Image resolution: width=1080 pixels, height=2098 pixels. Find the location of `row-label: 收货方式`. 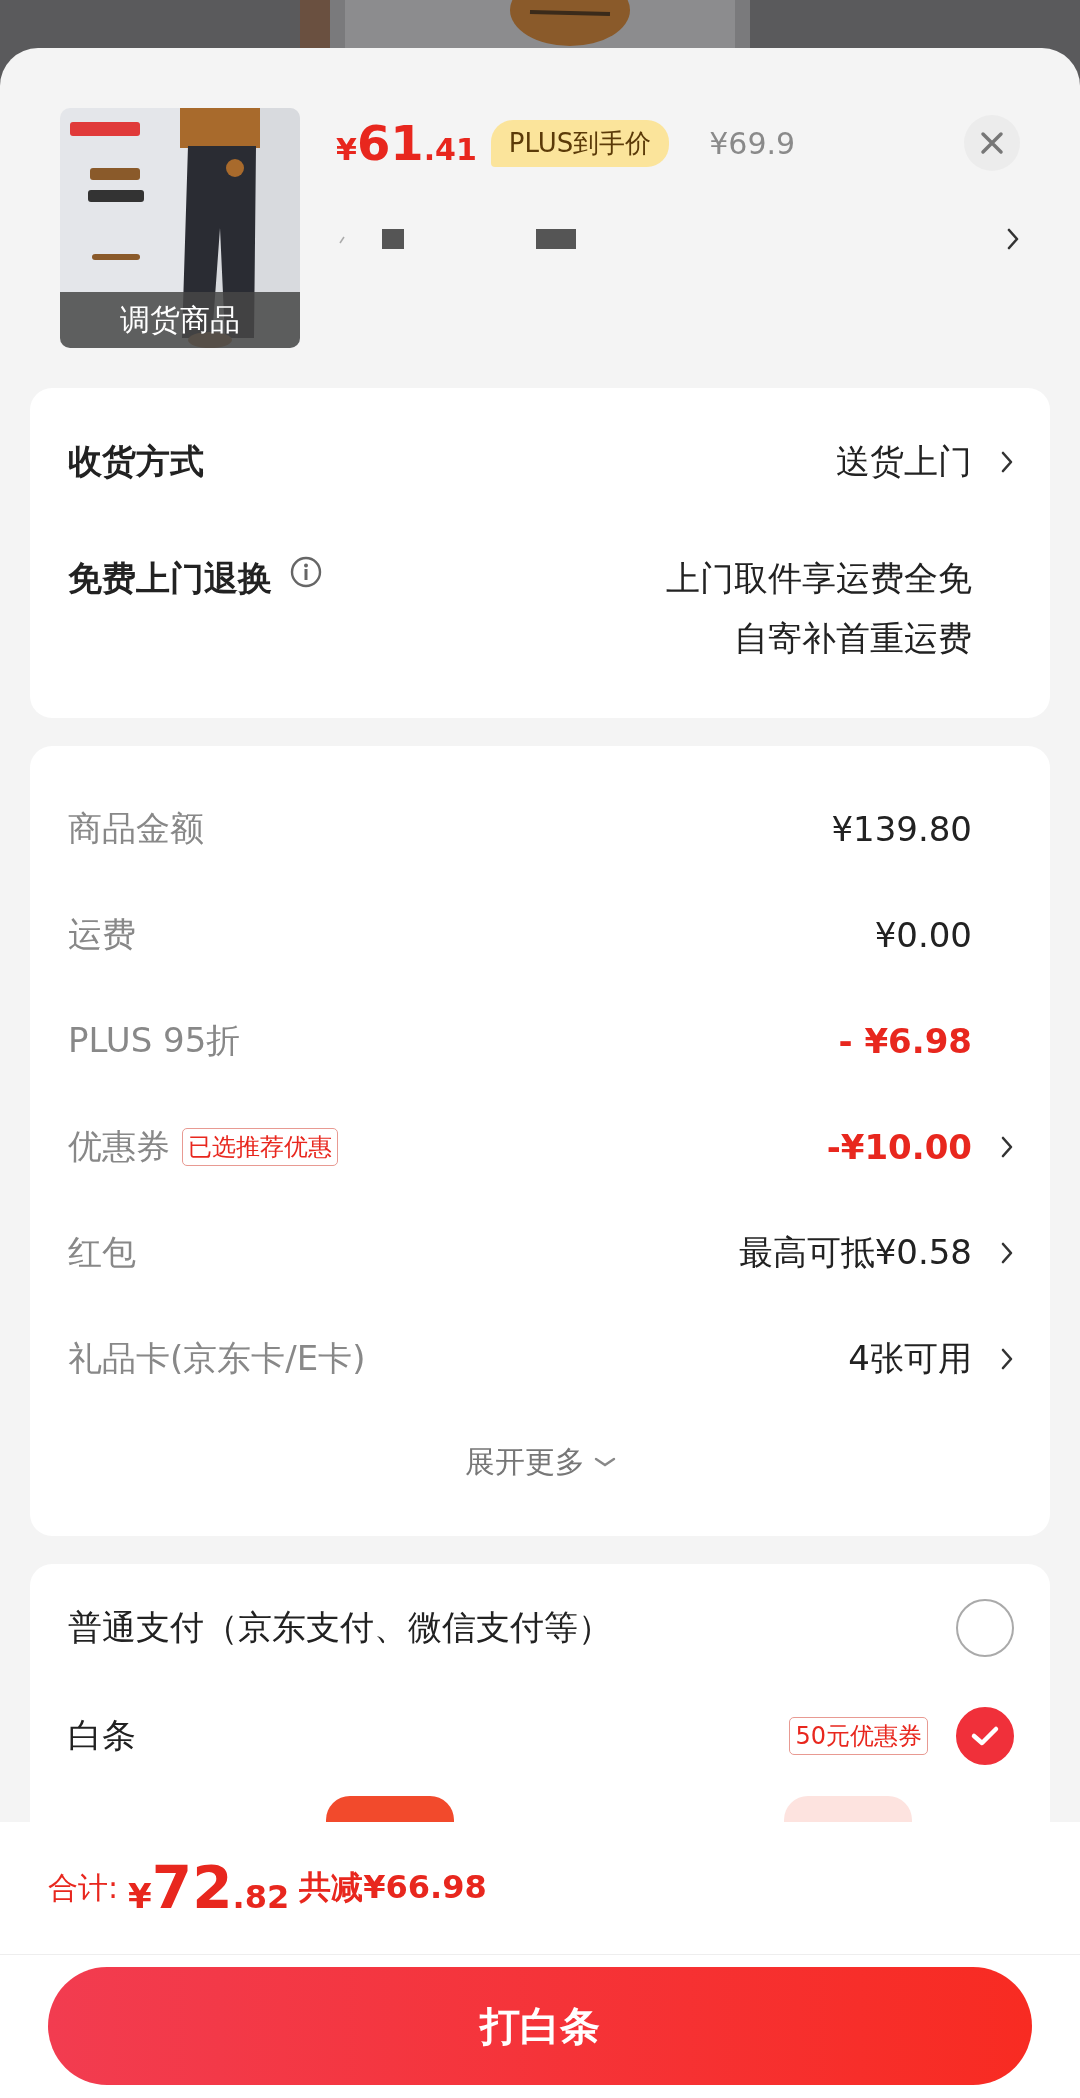

row-label: 收货方式 is located at coordinates (136, 461).